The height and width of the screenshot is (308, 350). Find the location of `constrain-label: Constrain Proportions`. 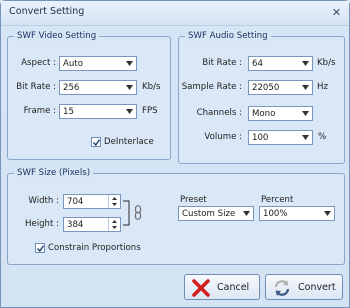

constrain-label: Constrain Proportions is located at coordinates (94, 248).